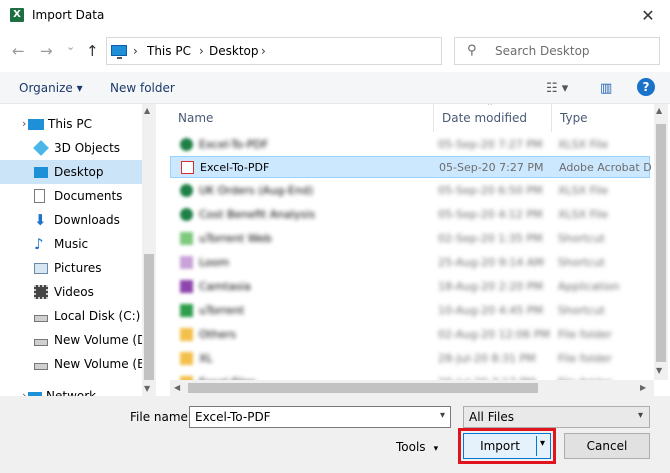 The image size is (670, 473). What do you see at coordinates (581, 310) in the screenshot?
I see `file-type: Shortcut` at bounding box center [581, 310].